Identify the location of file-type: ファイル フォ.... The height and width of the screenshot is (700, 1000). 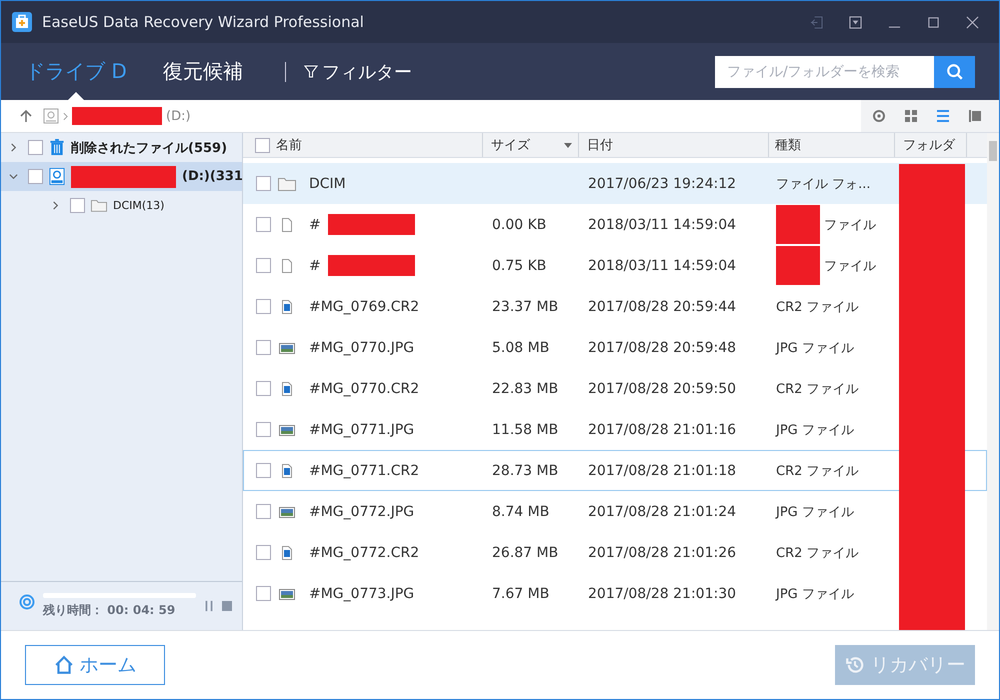
(823, 184).